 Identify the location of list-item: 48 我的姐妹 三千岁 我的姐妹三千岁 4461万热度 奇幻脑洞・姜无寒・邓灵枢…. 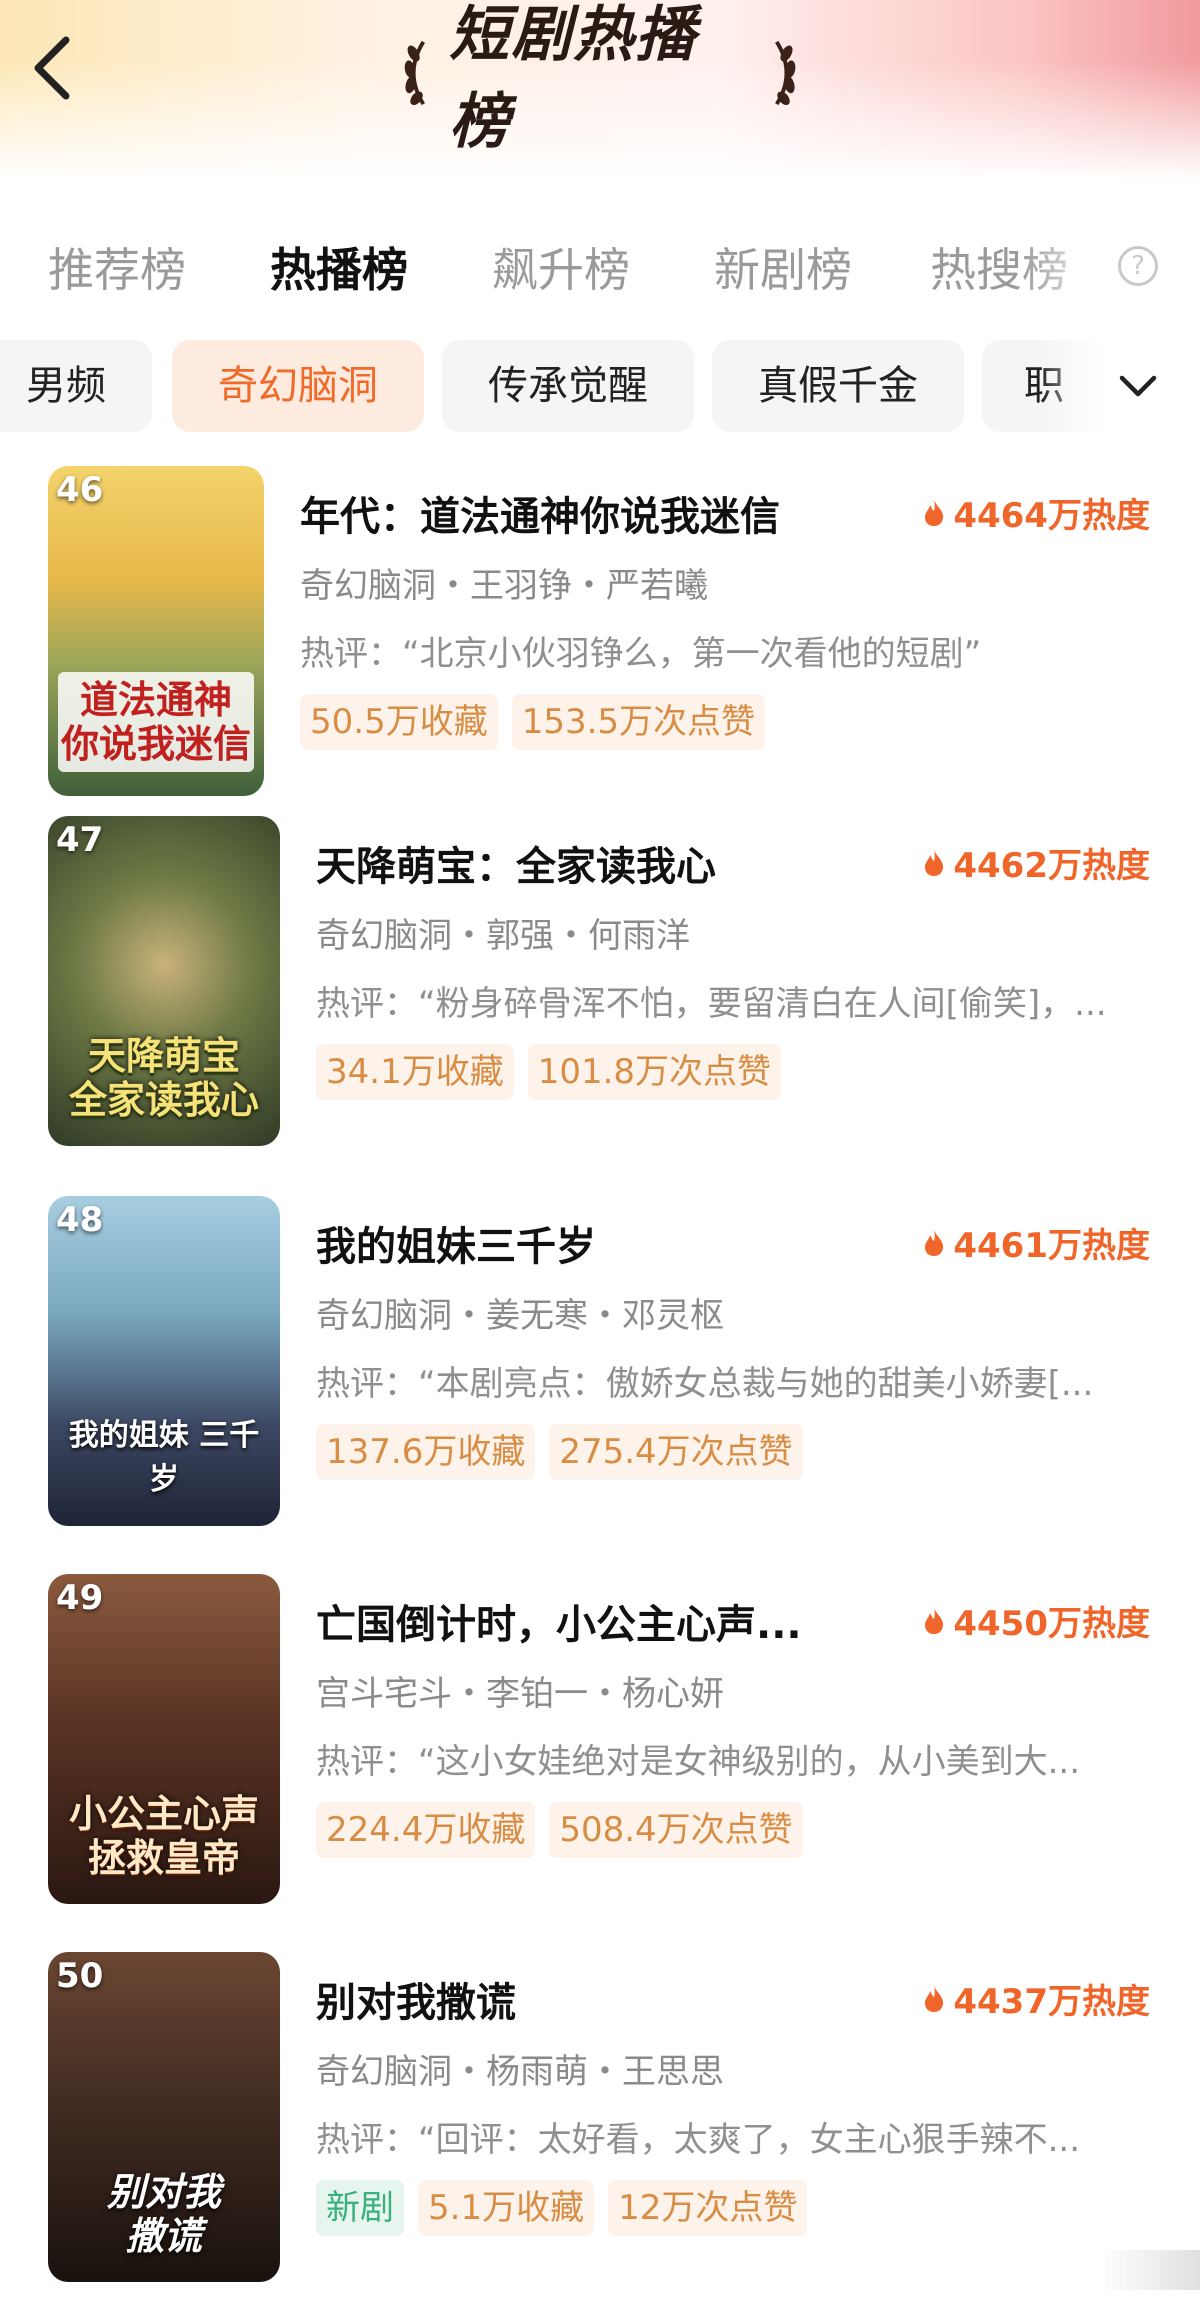
(600, 1366).